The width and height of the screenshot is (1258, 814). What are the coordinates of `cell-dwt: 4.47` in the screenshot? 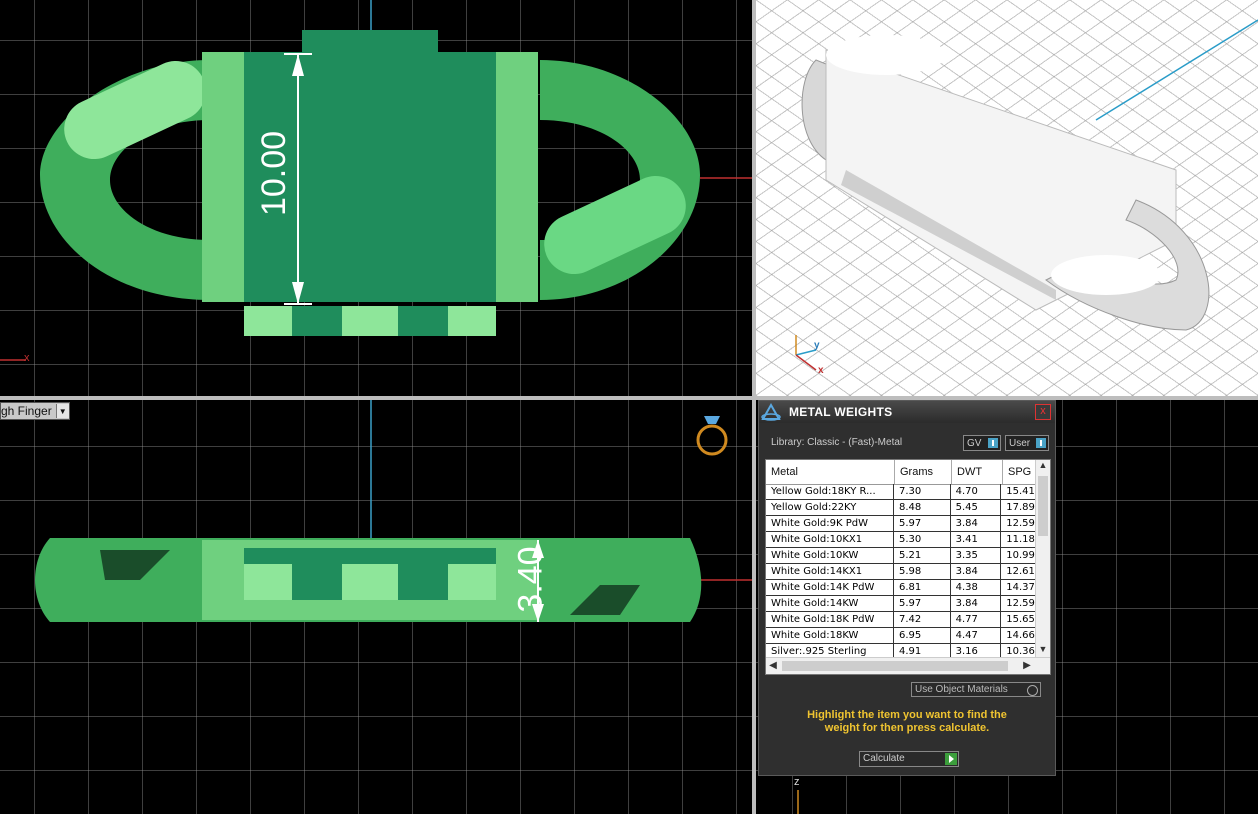 It's located at (976, 635).